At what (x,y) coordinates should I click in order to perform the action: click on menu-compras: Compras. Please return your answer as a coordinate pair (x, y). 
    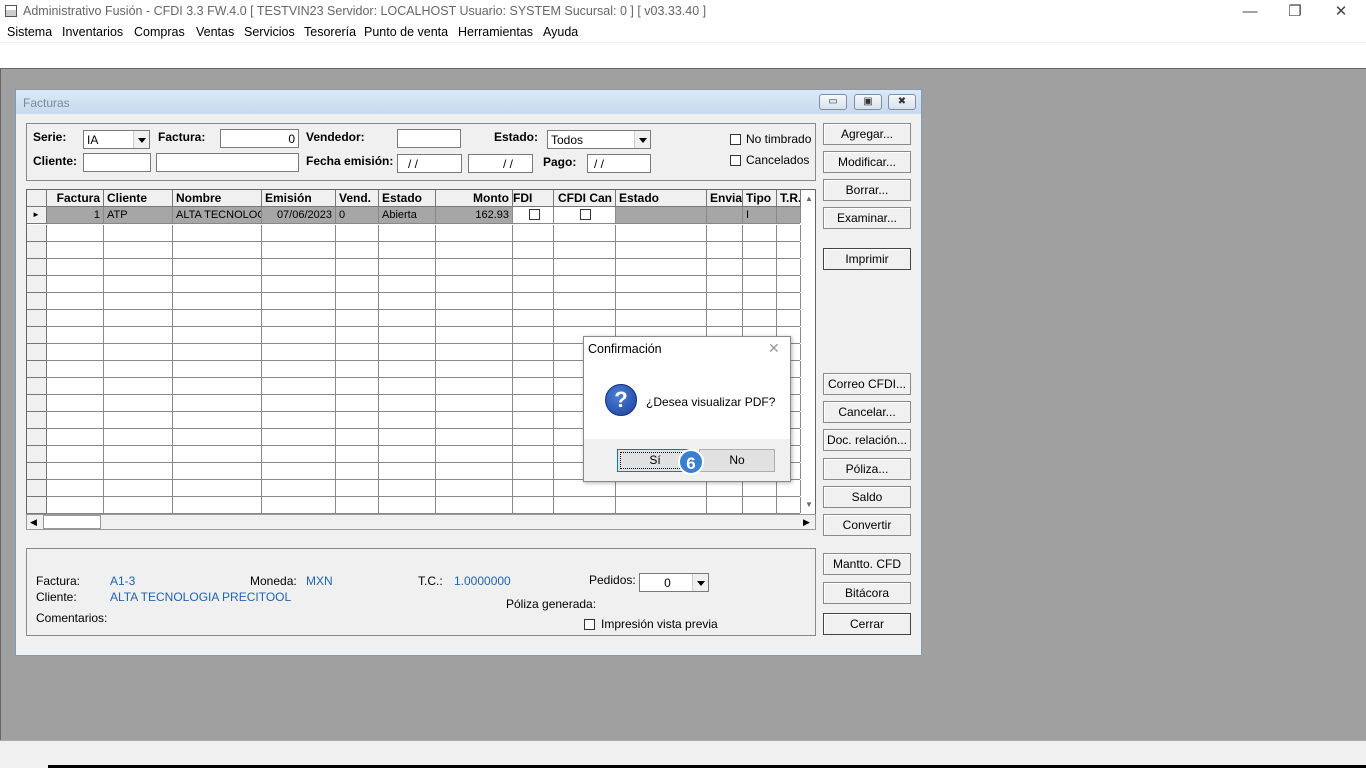
    Looking at the image, I should click on (159, 32).